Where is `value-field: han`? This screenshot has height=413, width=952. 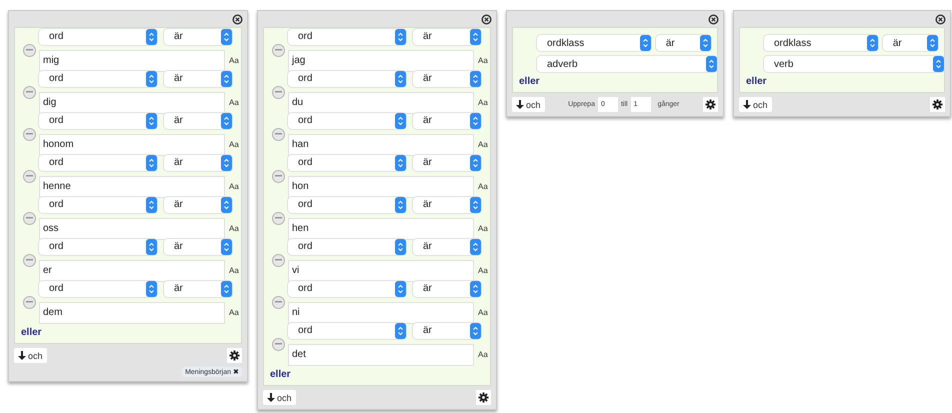
value-field: han is located at coordinates (381, 145).